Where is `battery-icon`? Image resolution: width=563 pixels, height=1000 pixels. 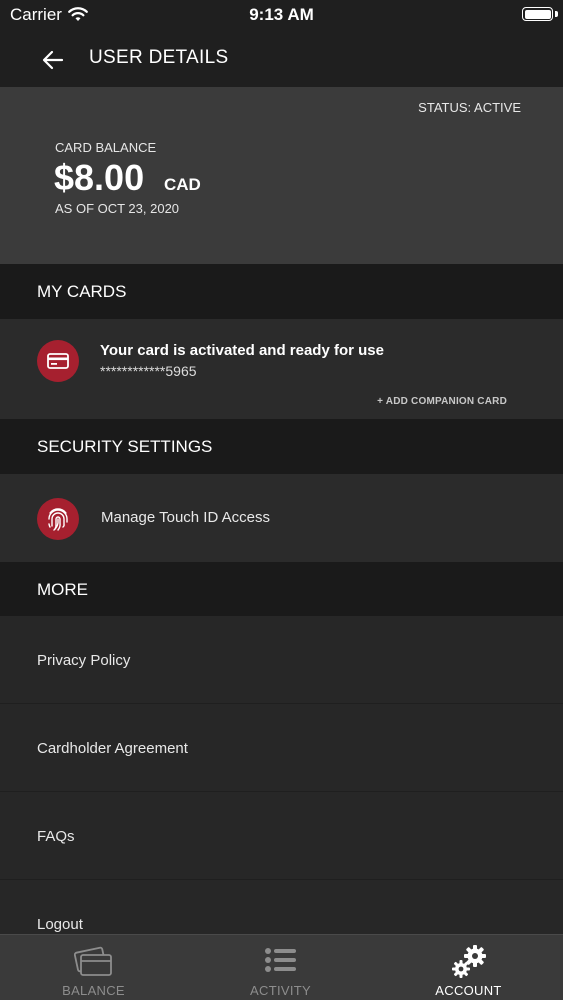
battery-icon is located at coordinates (537, 14).